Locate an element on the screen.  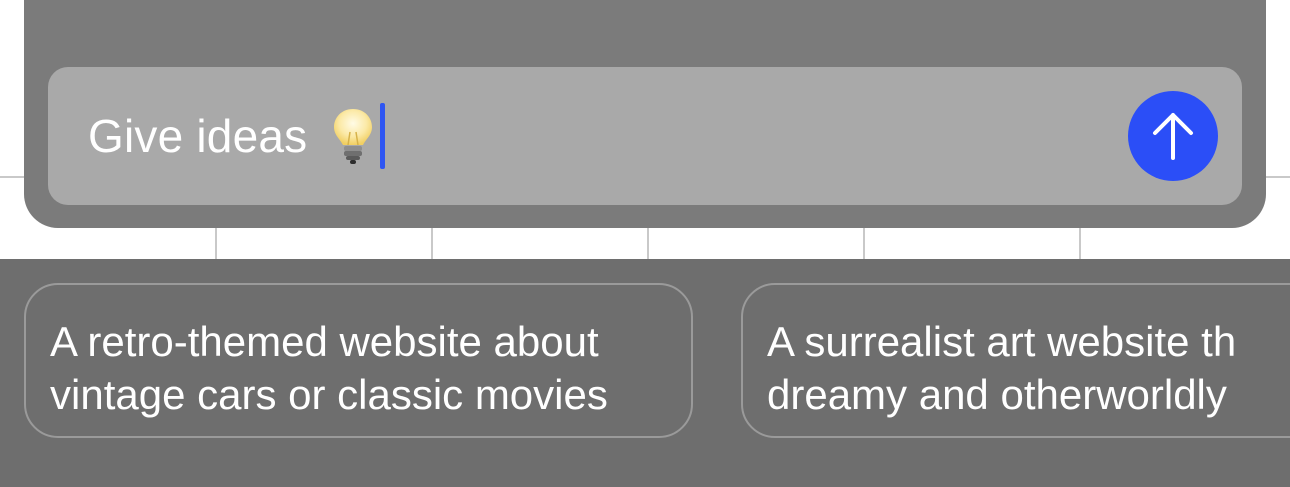
suggestion-text-line: A retro-themed website about is located at coordinates (324, 341).